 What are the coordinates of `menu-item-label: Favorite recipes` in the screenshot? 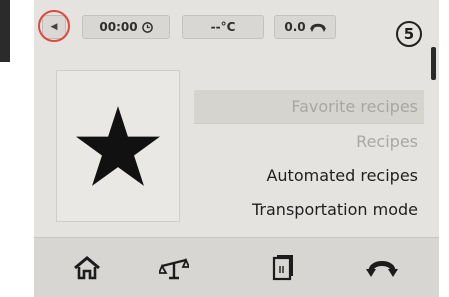 It's located at (354, 106).